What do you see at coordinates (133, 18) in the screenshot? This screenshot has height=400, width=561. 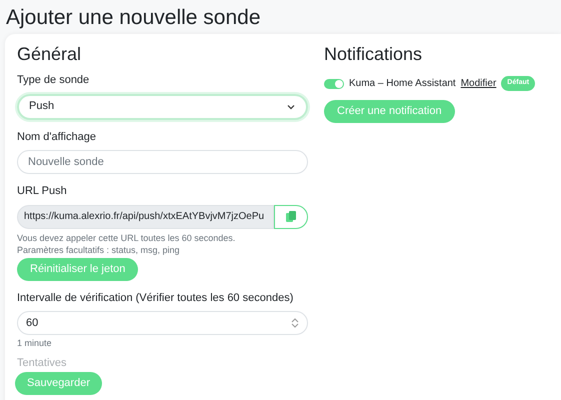 I see `page-title: Ajouter une nouvelle sonde` at bounding box center [133, 18].